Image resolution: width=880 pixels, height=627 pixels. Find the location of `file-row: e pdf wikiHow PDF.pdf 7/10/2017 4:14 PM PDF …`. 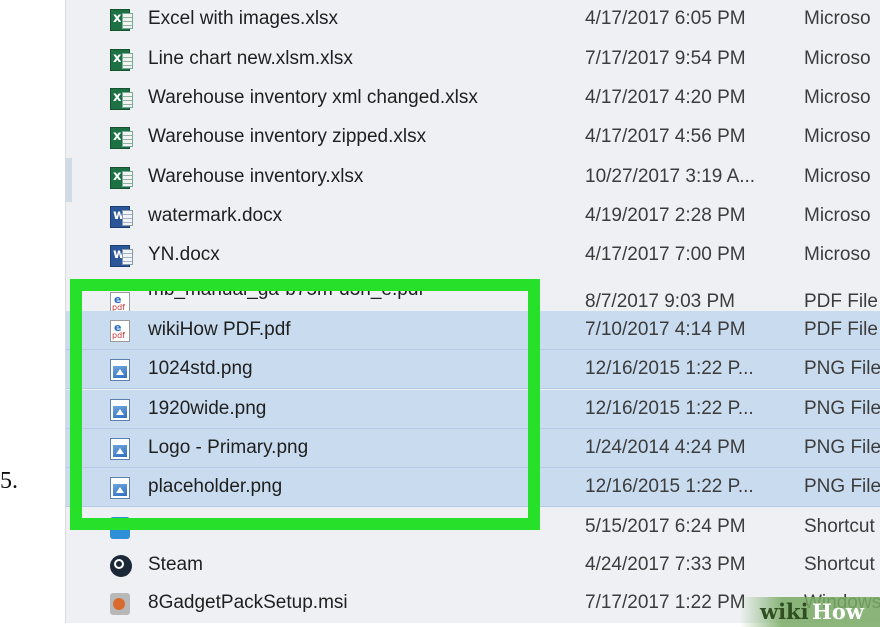

file-row: e pdf wikiHow PDF.pdf 7/10/2017 4:14 PM PDF … is located at coordinates (473, 330).